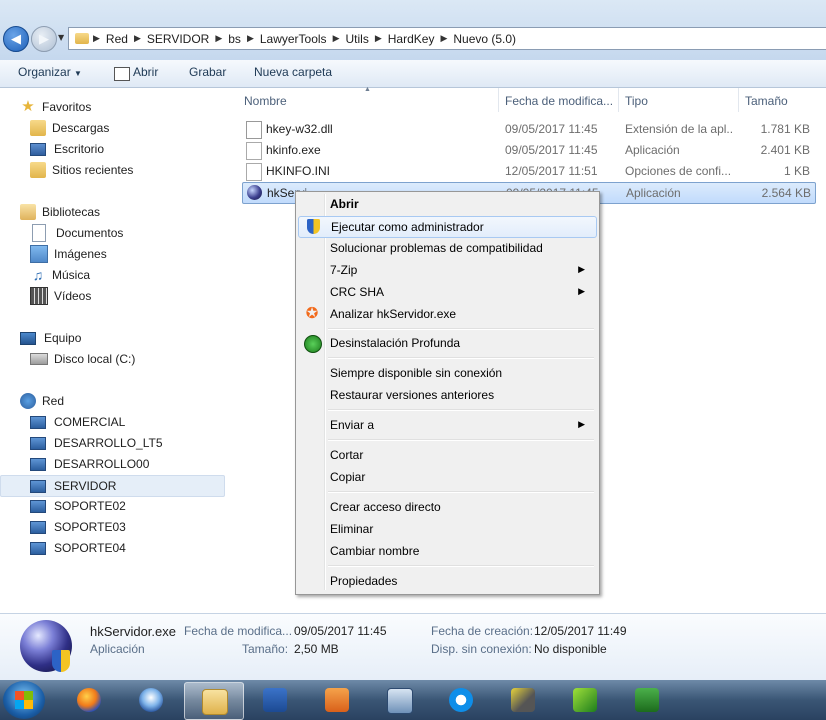  What do you see at coordinates (357, 292) in the screenshot?
I see `menu-label: CRC SHA` at bounding box center [357, 292].